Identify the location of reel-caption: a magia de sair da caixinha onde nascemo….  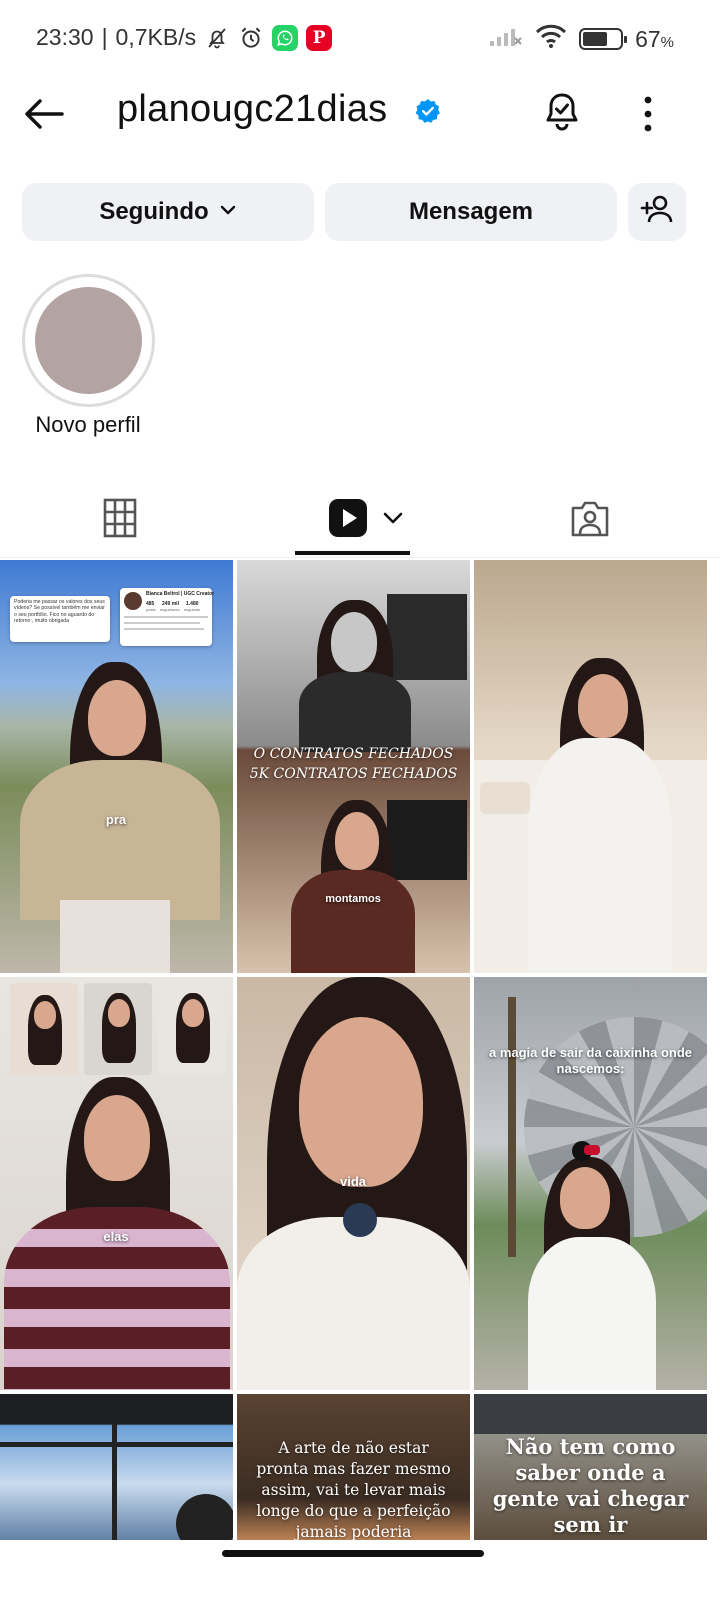
(590, 1060).